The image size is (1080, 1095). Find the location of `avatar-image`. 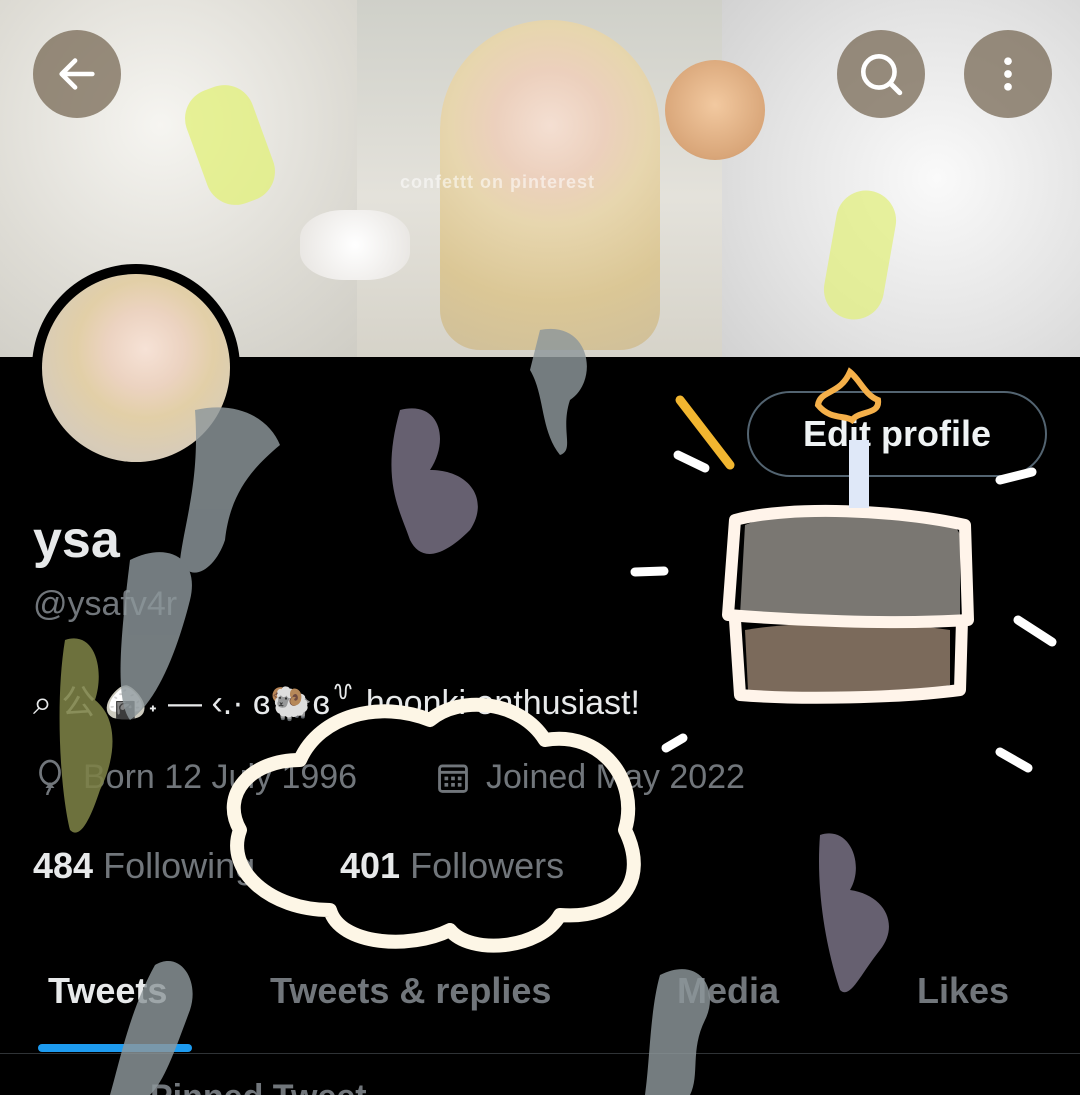

avatar-image is located at coordinates (136, 368).